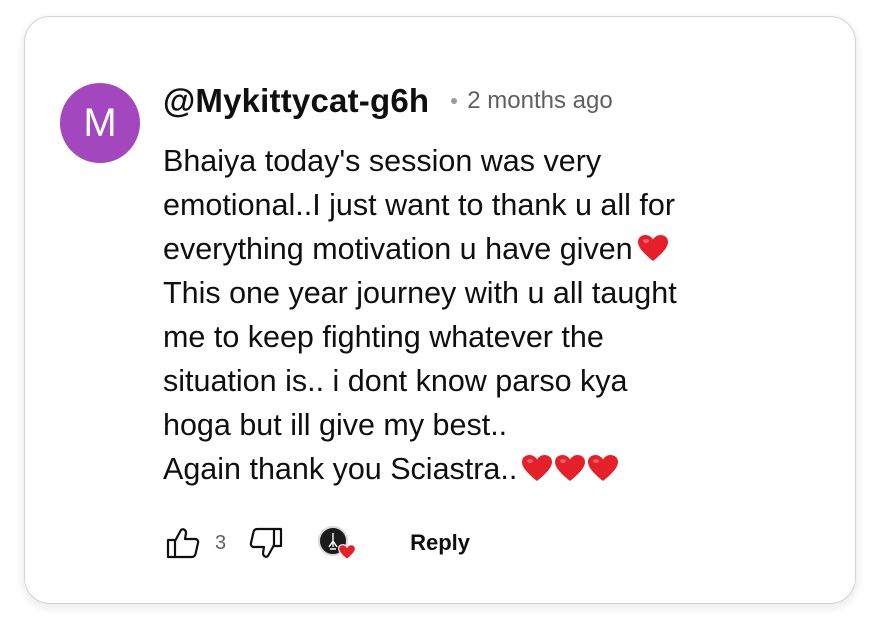 The image size is (880, 636). I want to click on like-count: 3, so click(221, 542).